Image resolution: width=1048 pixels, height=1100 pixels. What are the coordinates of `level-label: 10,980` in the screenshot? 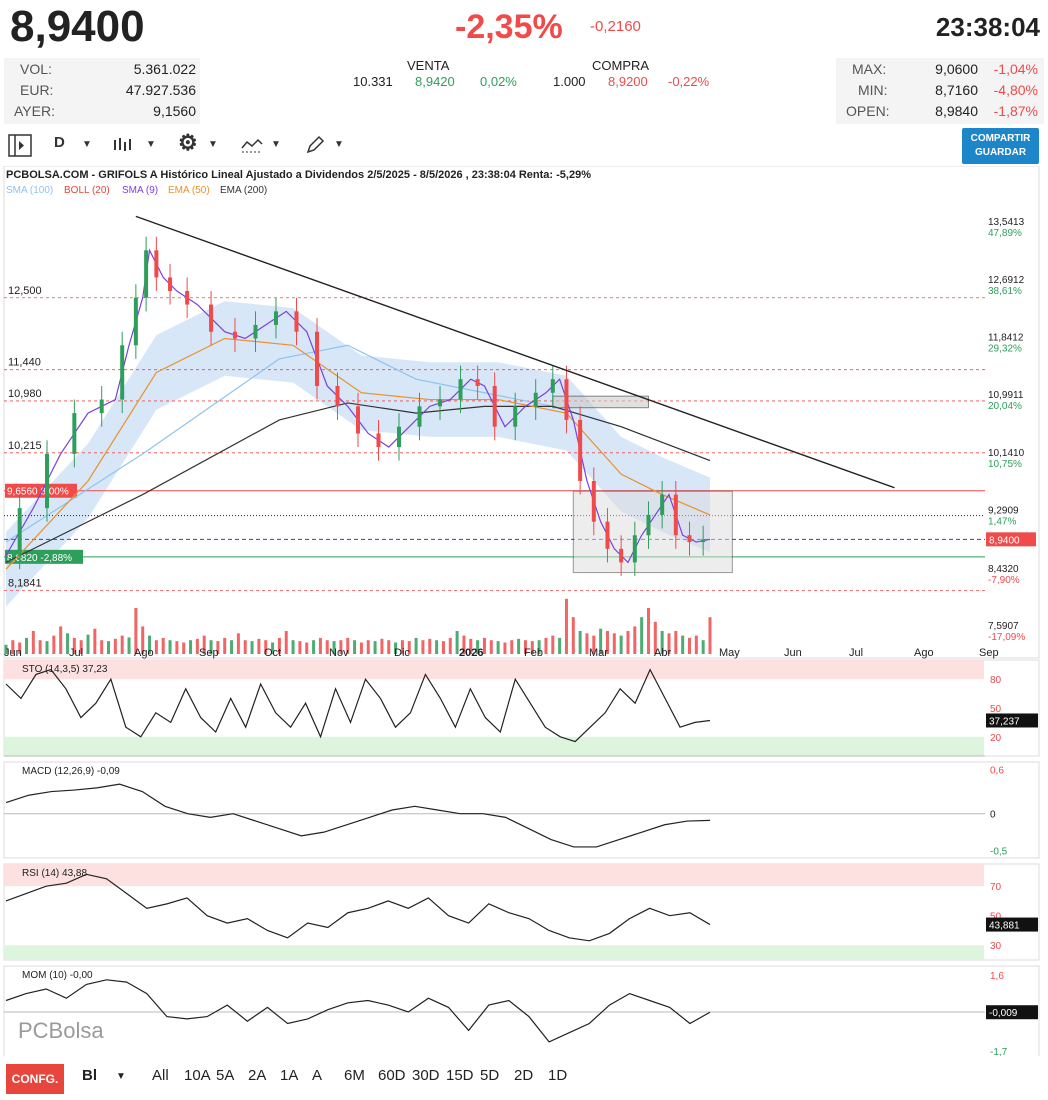 It's located at (25, 394).